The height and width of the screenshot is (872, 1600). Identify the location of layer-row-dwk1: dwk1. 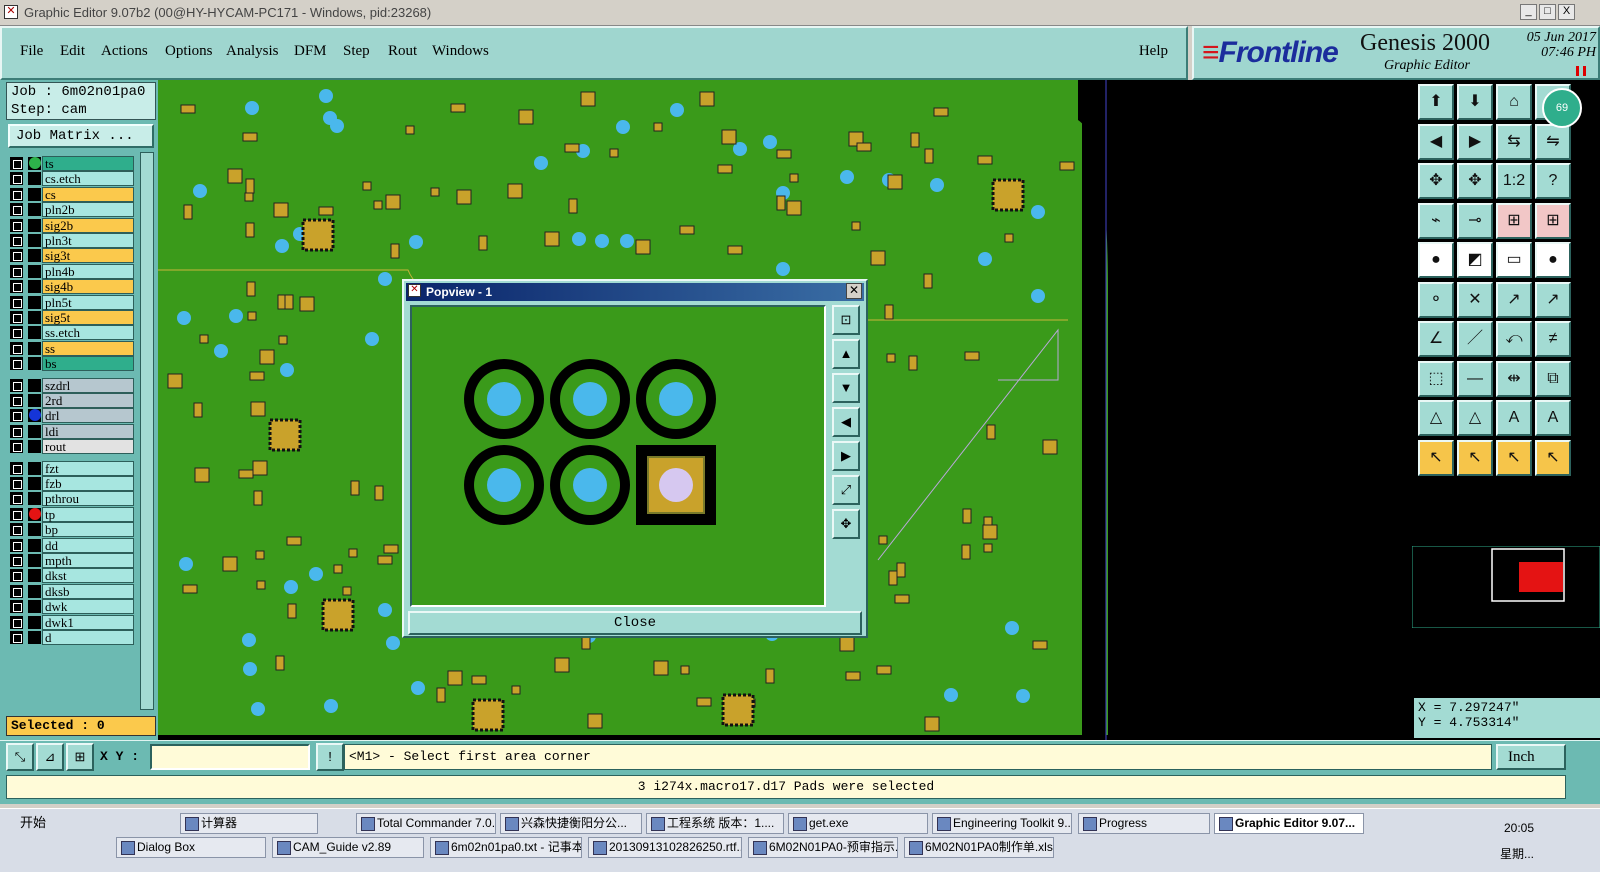
(73, 622).